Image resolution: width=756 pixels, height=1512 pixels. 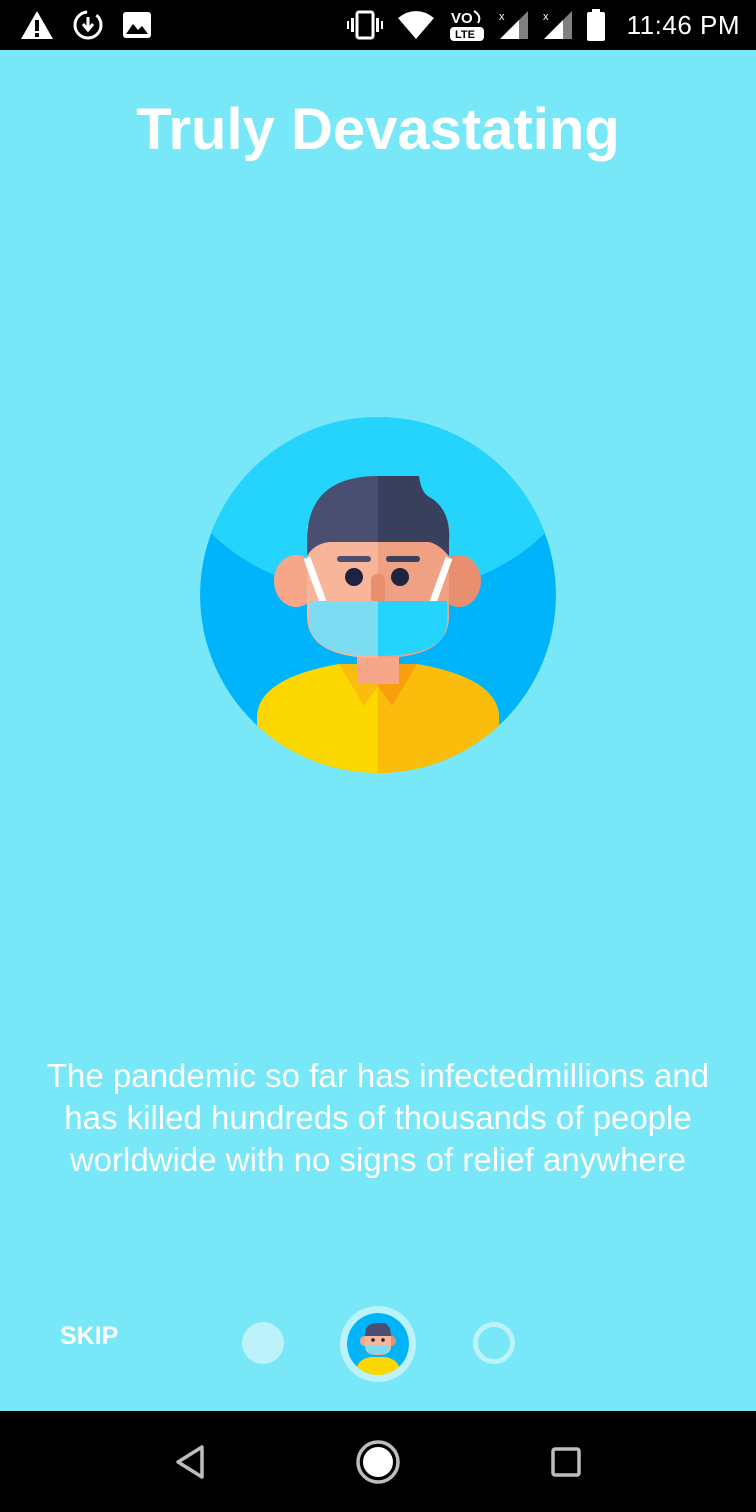 I want to click on page-indicator-dot-2-active, so click(x=378, y=1344).